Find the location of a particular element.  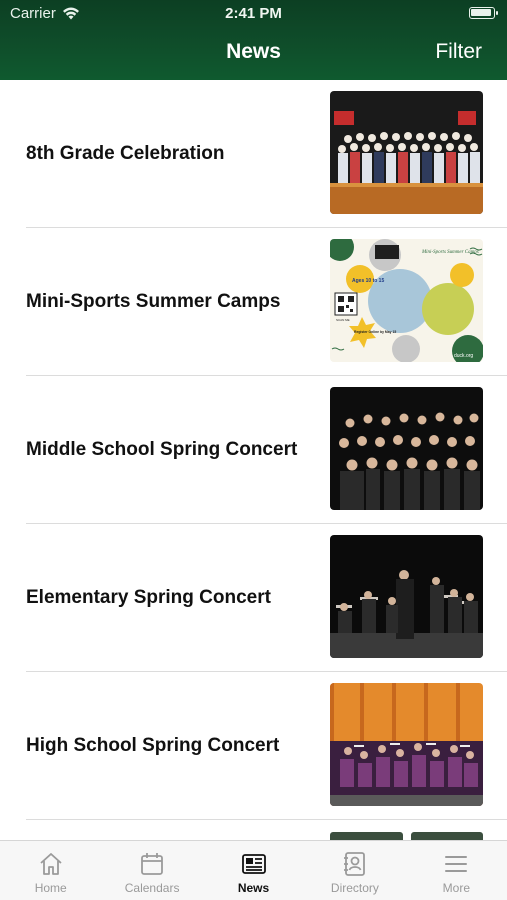

status-time: 2:41 PM is located at coordinates (253, 13).